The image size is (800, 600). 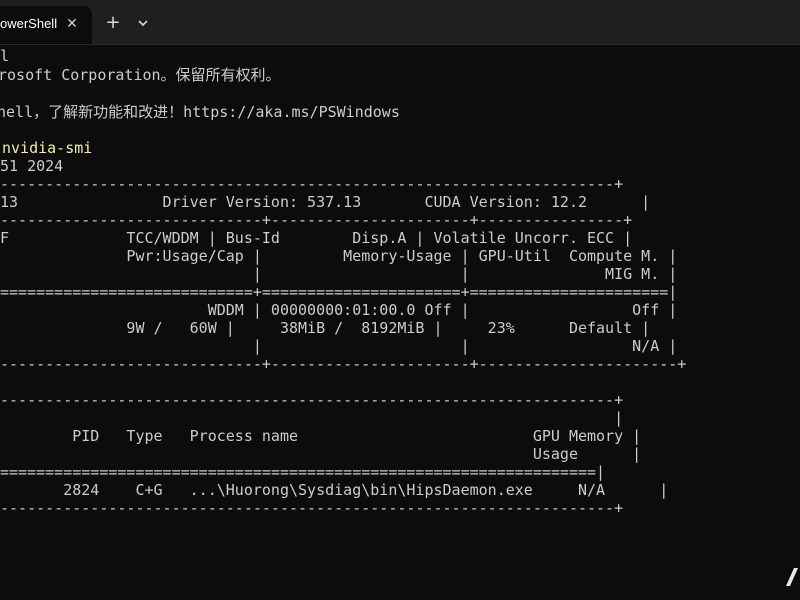 I want to click on gpu-row: WDDM | 00000000:01:00.0 Off | Off |, so click(x=339, y=310).